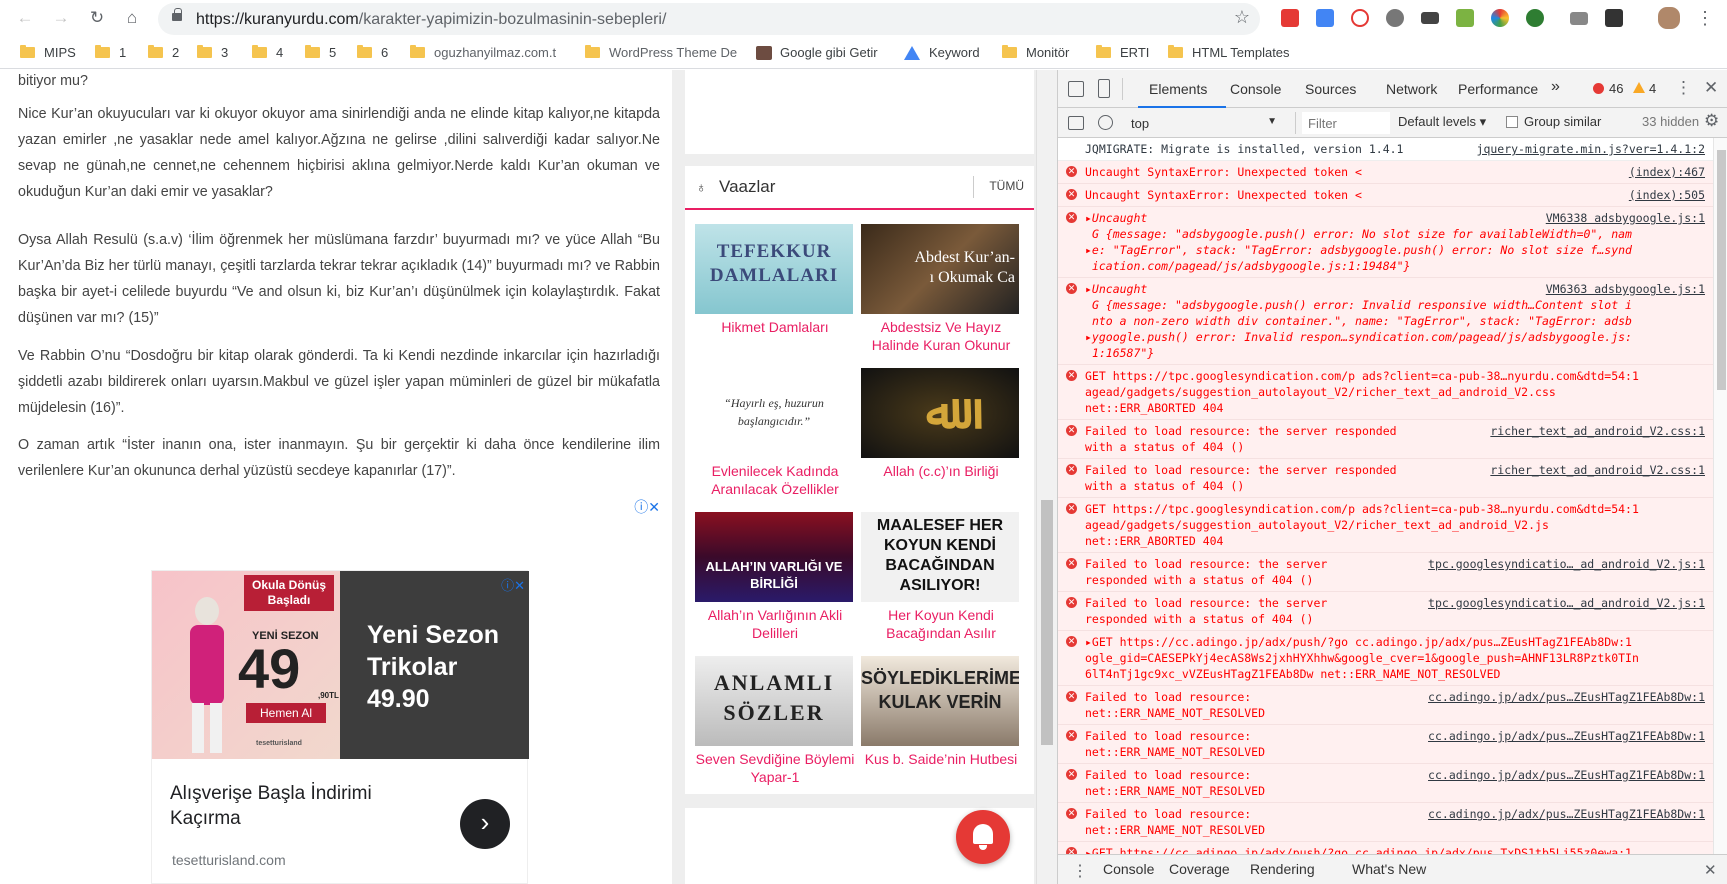 Image resolution: width=1727 pixels, height=884 pixels. Describe the element at coordinates (1229, 52) in the screenshot. I see `bookmark-item: HTML Templates` at that location.